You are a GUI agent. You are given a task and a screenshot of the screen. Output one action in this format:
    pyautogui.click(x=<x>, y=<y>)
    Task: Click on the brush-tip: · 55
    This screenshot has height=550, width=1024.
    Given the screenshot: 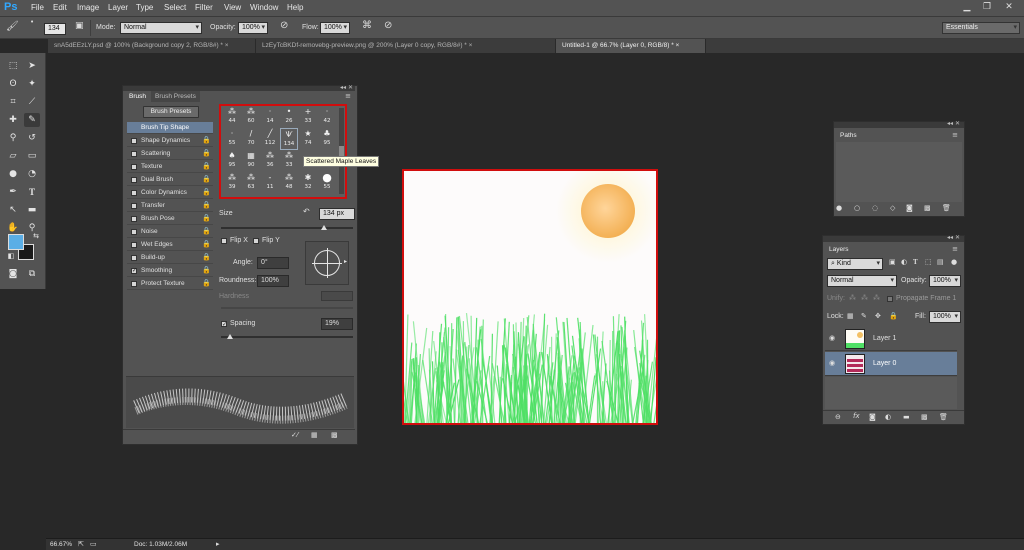 What is the action you would take?
    pyautogui.click(x=232, y=139)
    